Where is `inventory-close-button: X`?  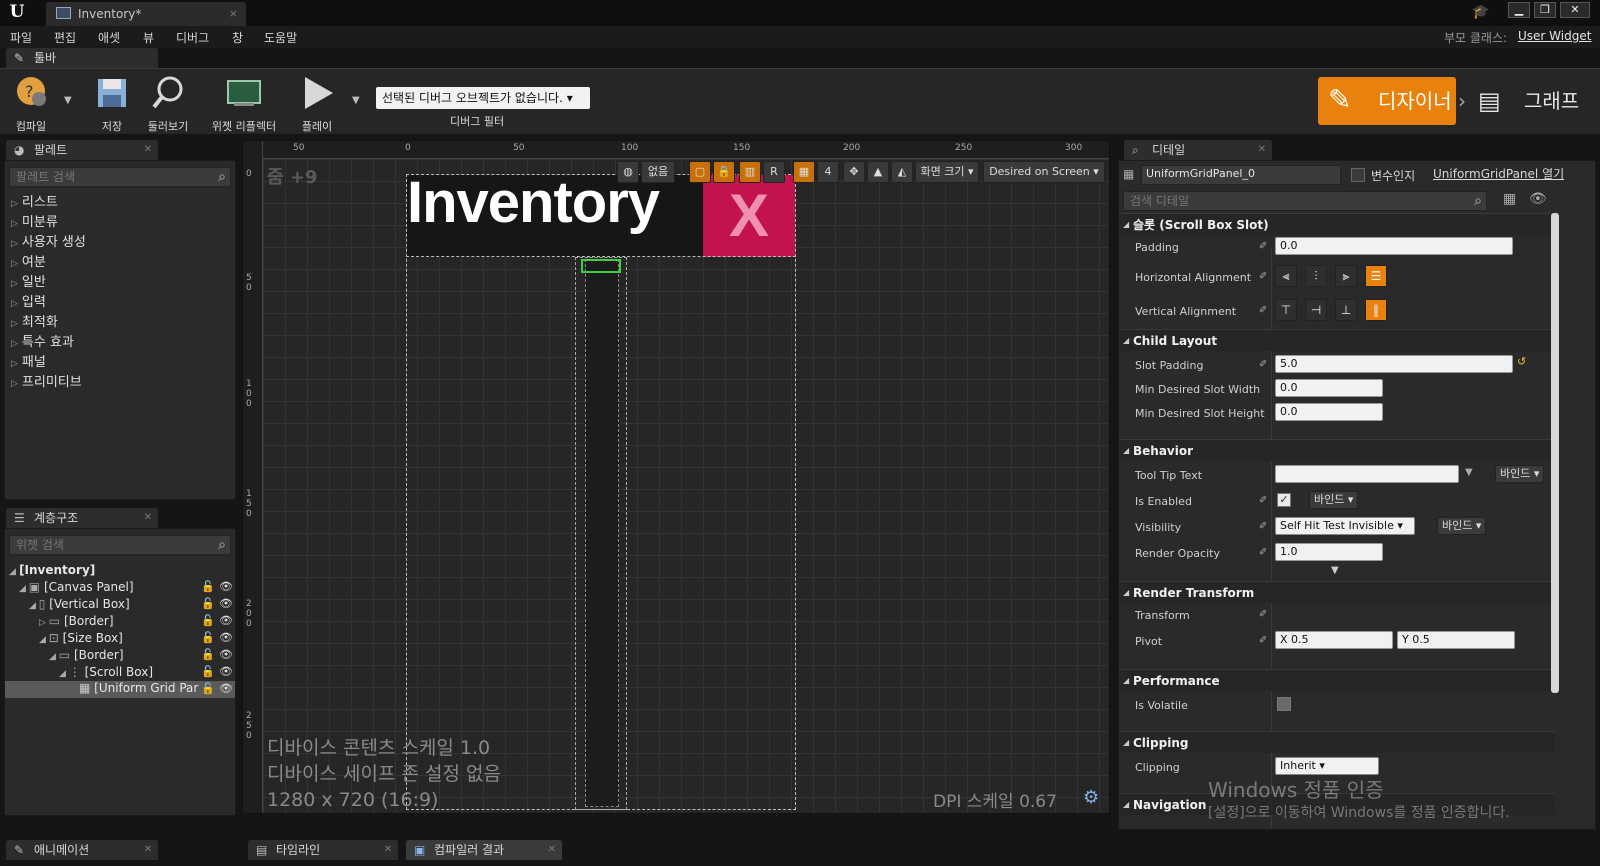
inventory-close-button: X is located at coordinates (749, 216).